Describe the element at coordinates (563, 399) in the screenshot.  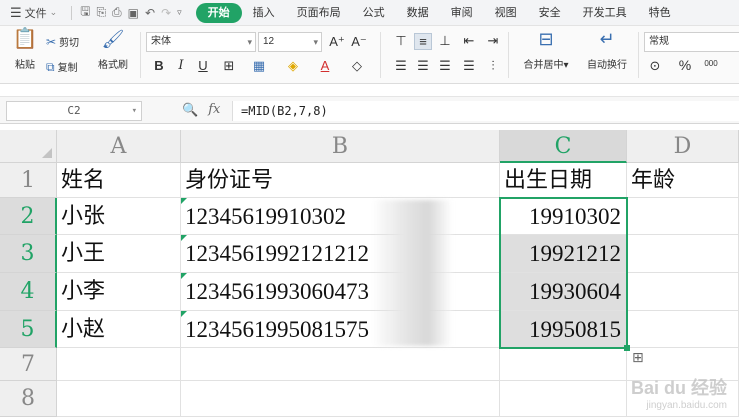
I see `cell-c8` at that location.